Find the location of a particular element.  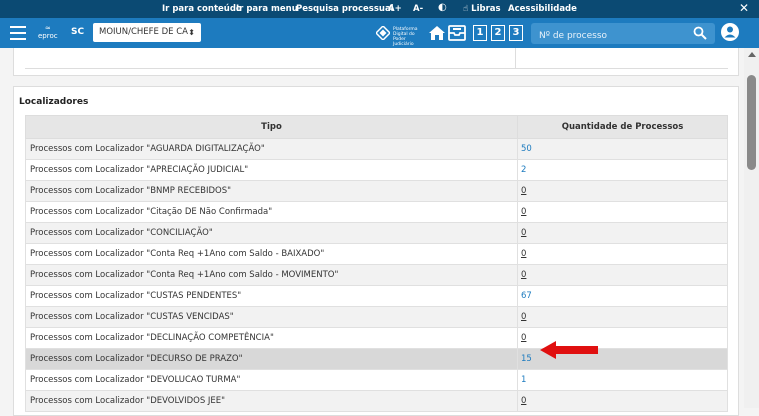

home-icon is located at coordinates (437, 33).